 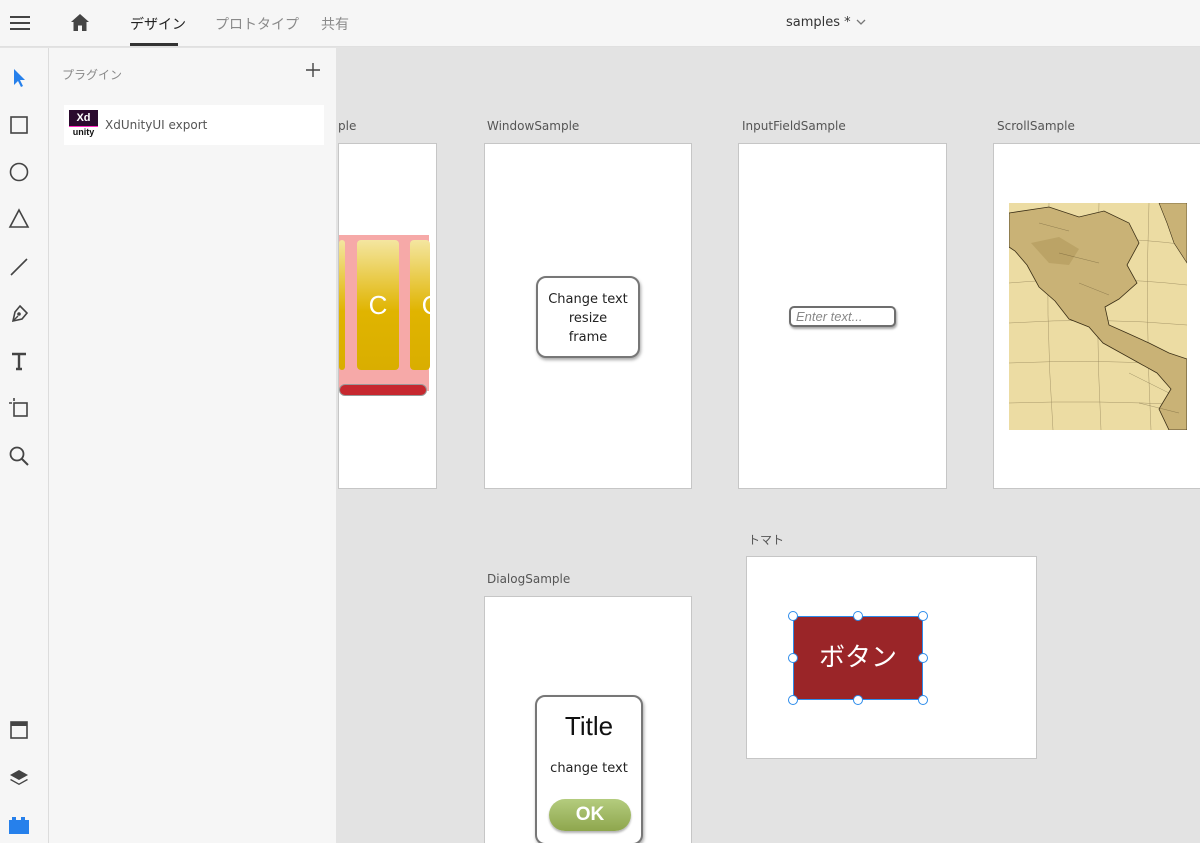 What do you see at coordinates (19, 77) in the screenshot?
I see `select-icon` at bounding box center [19, 77].